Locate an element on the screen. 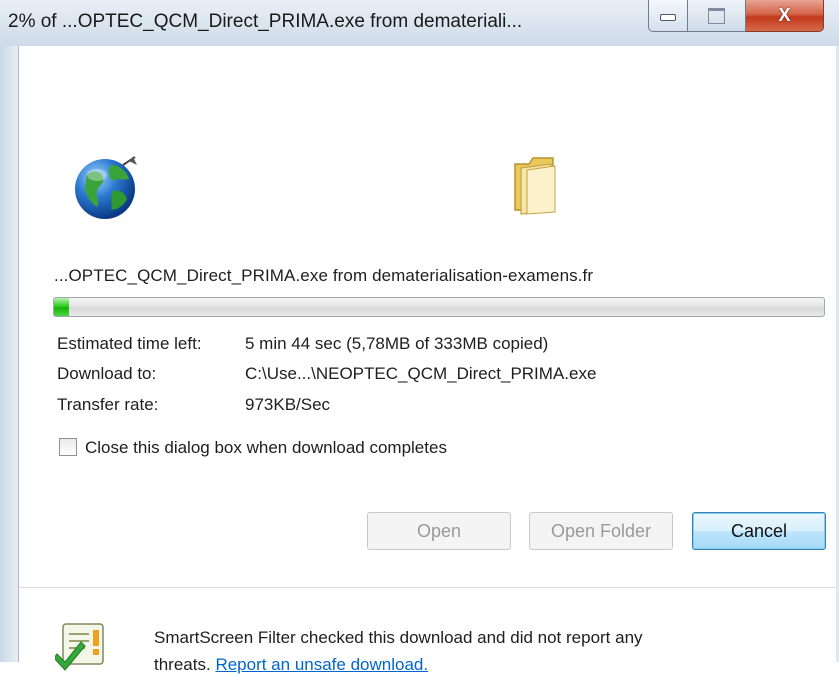 This screenshot has width=839, height=676. estimated-time-label: Estimated time left: is located at coordinates (129, 343).